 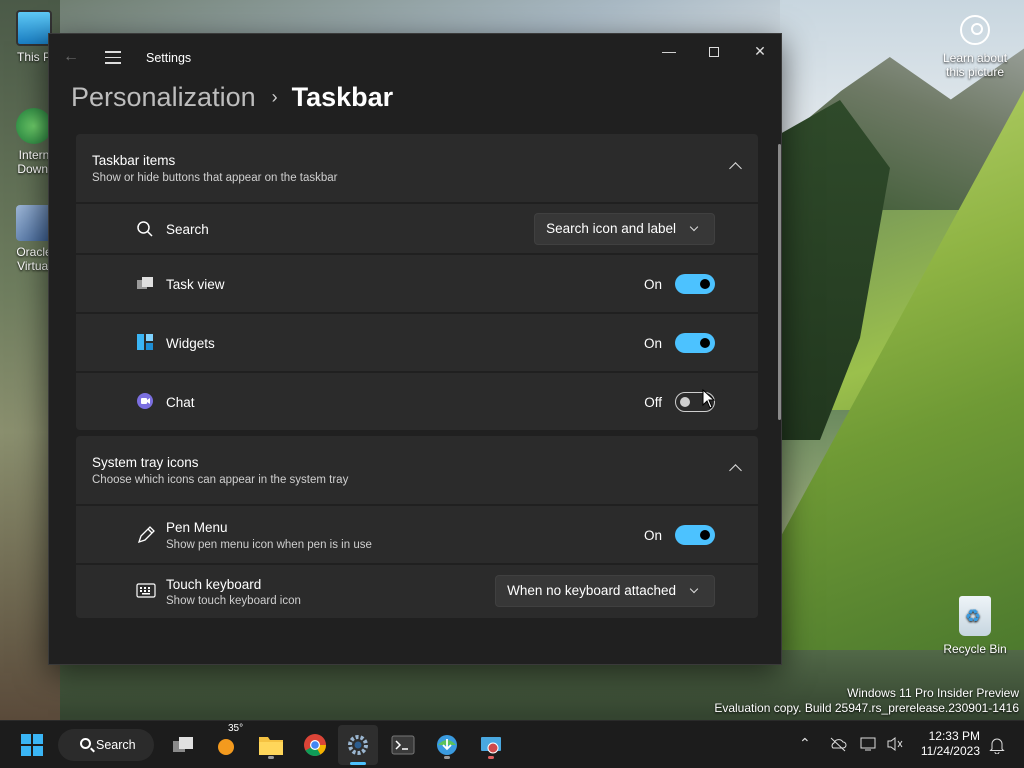 I want to click on menu-icon, so click(x=113, y=57).